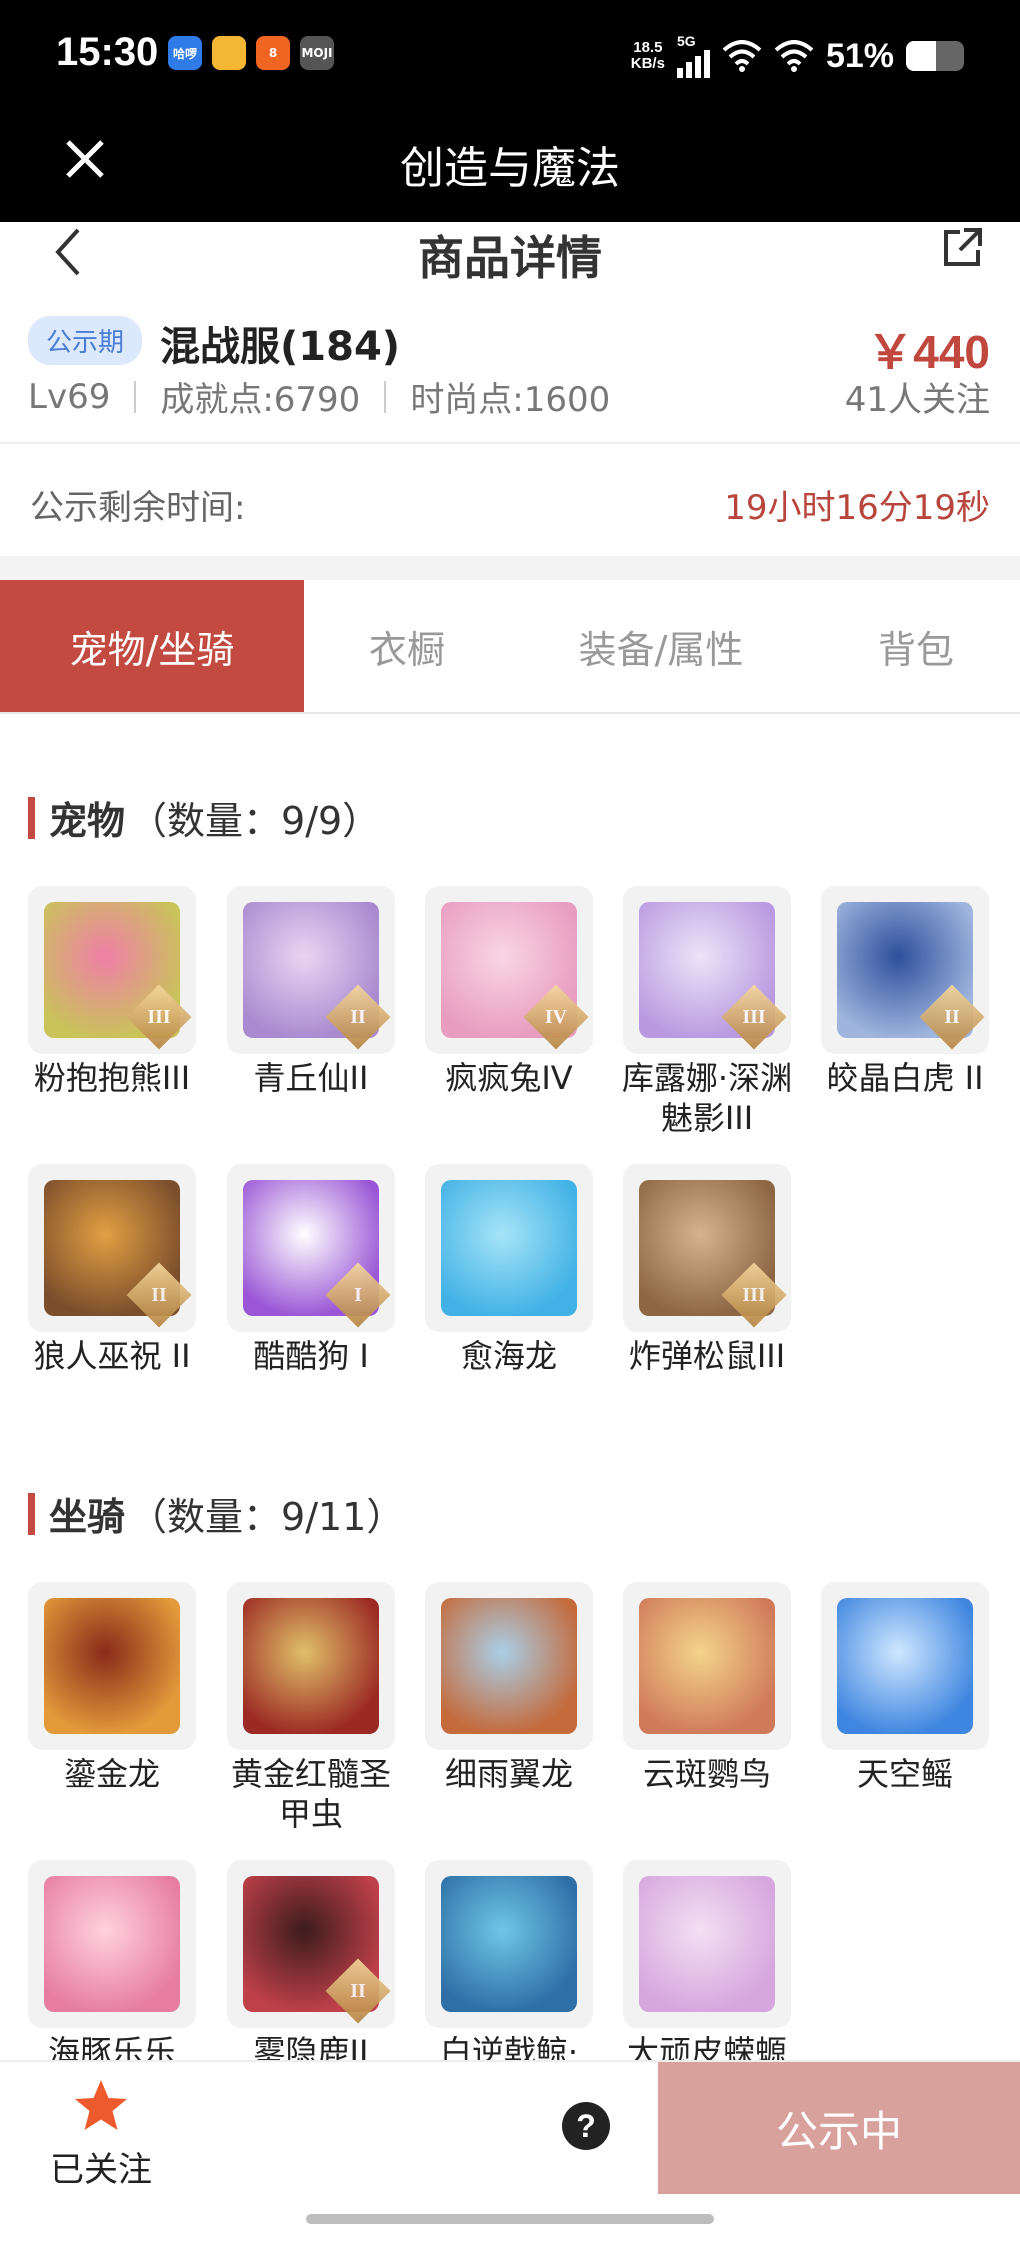  I want to click on moji-weather-icon: MOJI, so click(317, 53).